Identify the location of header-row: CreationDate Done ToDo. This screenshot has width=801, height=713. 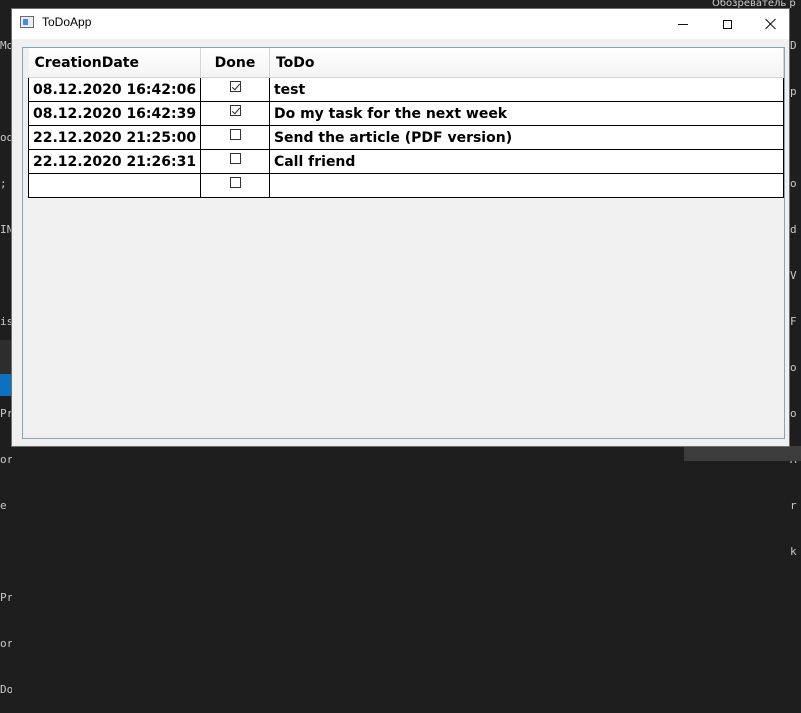
(406, 63).